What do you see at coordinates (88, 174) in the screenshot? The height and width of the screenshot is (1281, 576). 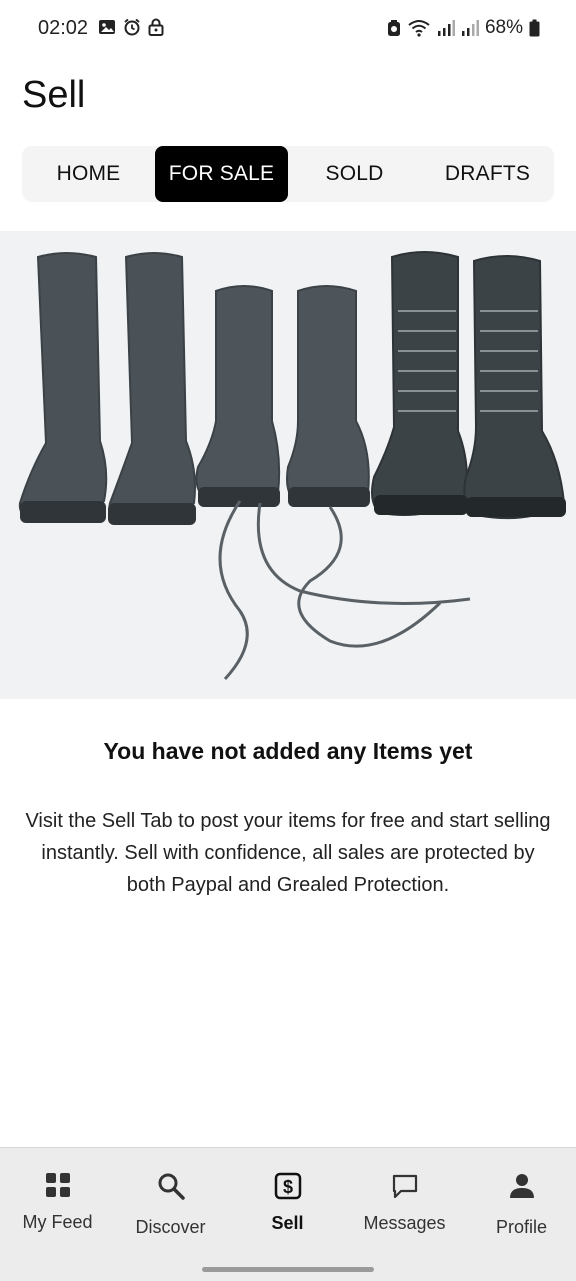 I see `tab-home: HOME` at bounding box center [88, 174].